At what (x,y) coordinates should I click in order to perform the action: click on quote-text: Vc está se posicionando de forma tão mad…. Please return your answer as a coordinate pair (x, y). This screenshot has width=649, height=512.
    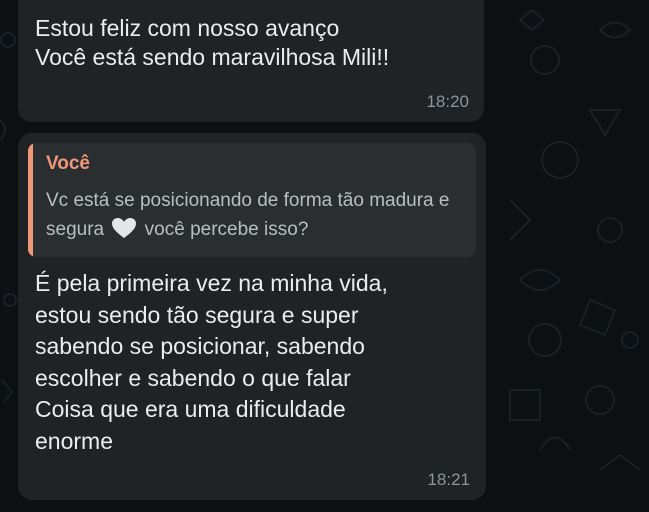
    Looking at the image, I should click on (258, 215).